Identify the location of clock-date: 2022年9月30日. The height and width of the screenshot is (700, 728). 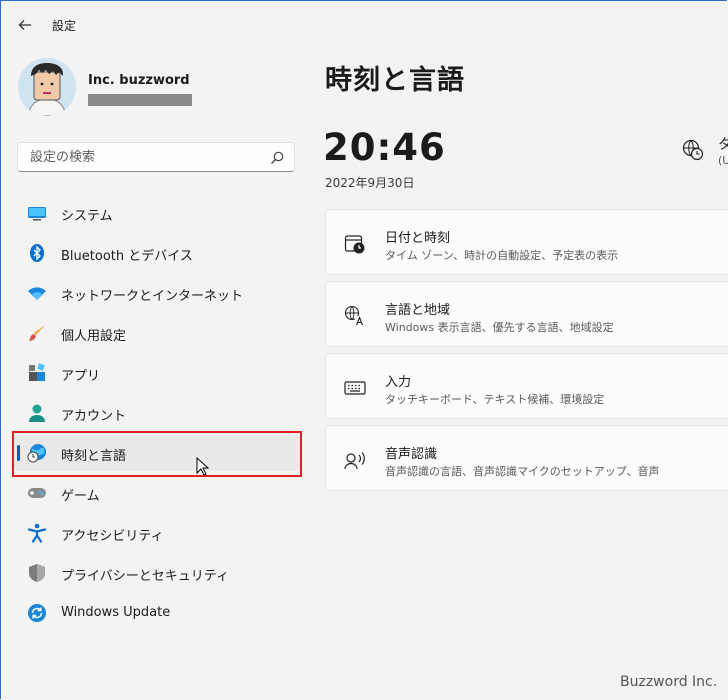
(370, 183).